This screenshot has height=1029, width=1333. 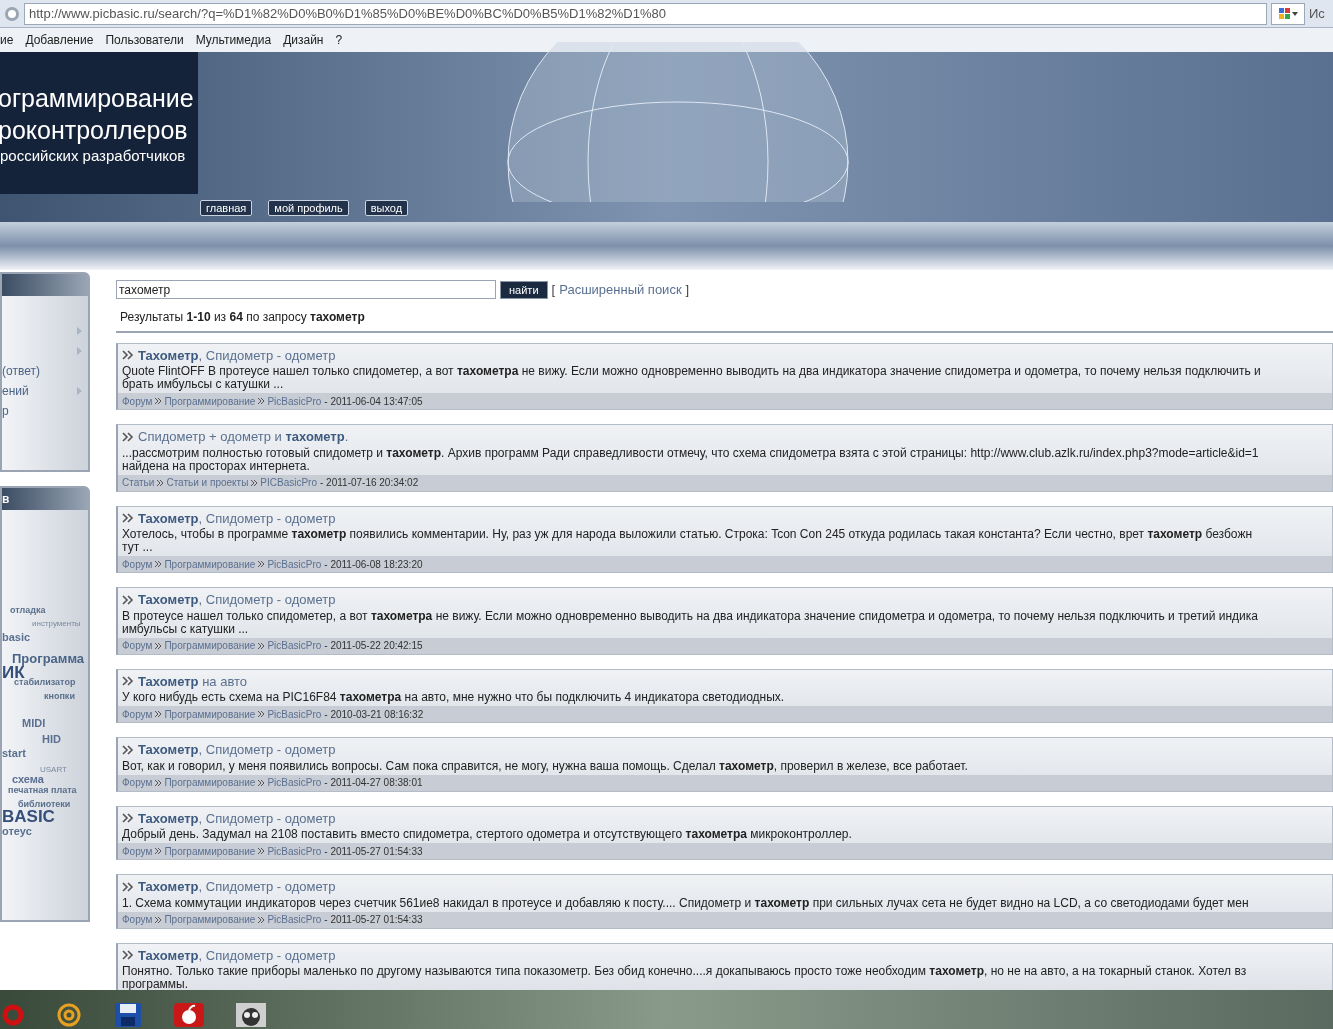 What do you see at coordinates (28, 816) in the screenshot?
I see `tag-cloud-word: BASIC` at bounding box center [28, 816].